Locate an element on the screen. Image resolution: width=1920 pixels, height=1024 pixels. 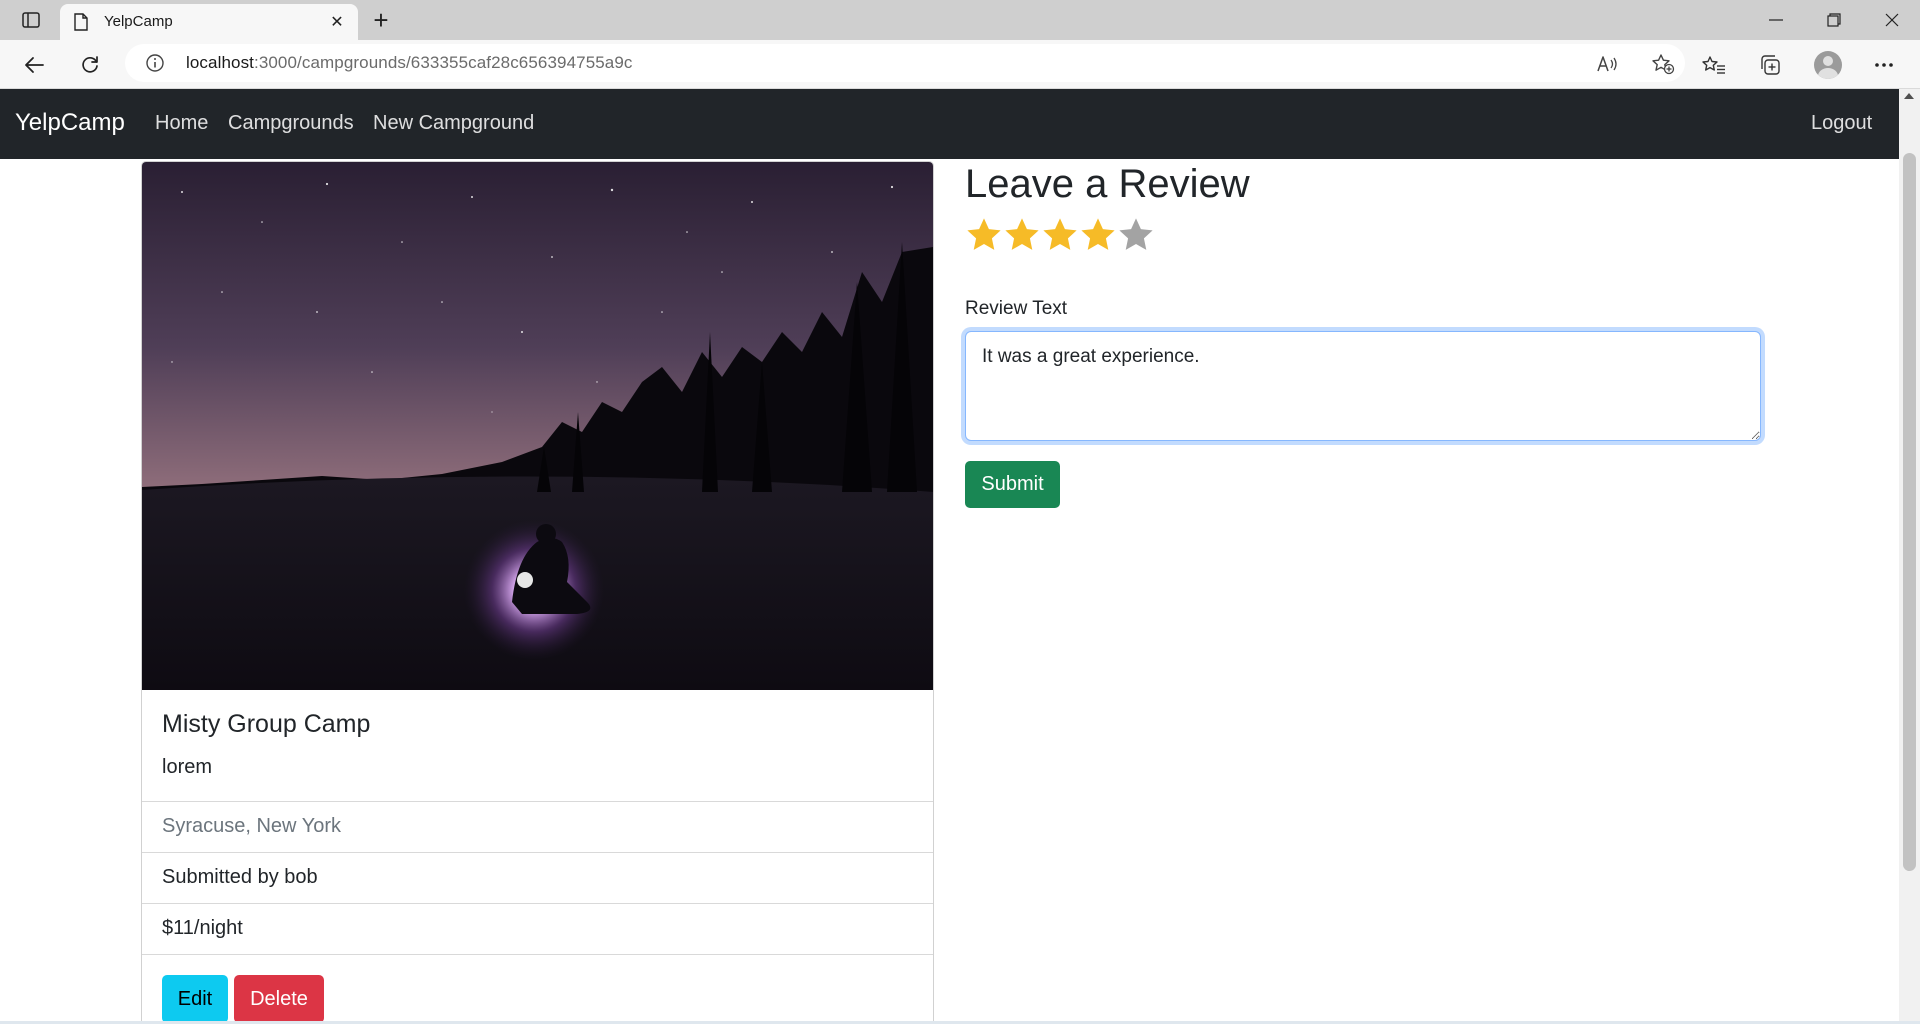
profile-avatar-image is located at coordinates (1828, 65).